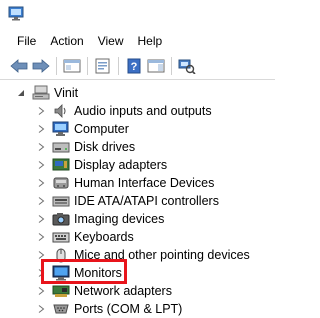 The image size is (320, 318). Describe the element at coordinates (150, 41) in the screenshot. I see `menu-help: Help` at that location.